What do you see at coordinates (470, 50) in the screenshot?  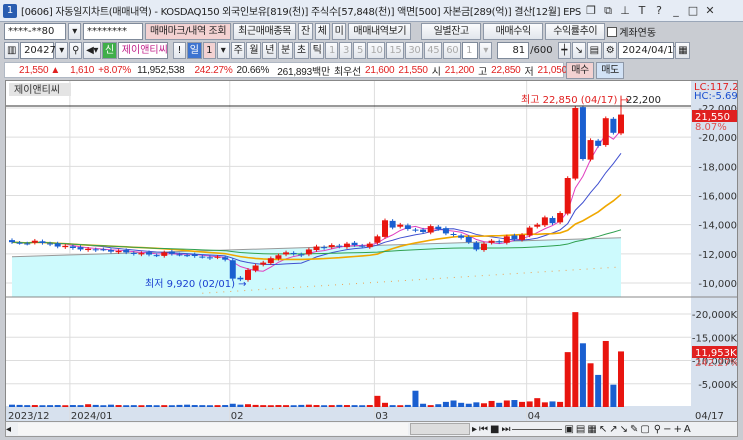 I see `interval-select: 1` at bounding box center [470, 50].